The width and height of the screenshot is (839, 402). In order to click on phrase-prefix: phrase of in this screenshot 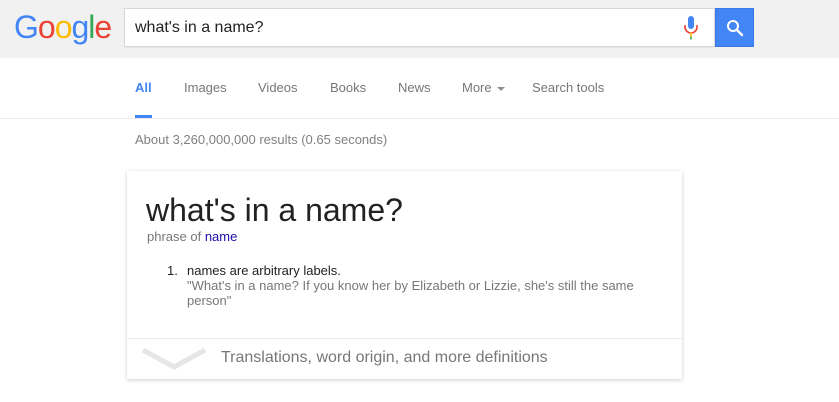, I will do `click(174, 236)`.